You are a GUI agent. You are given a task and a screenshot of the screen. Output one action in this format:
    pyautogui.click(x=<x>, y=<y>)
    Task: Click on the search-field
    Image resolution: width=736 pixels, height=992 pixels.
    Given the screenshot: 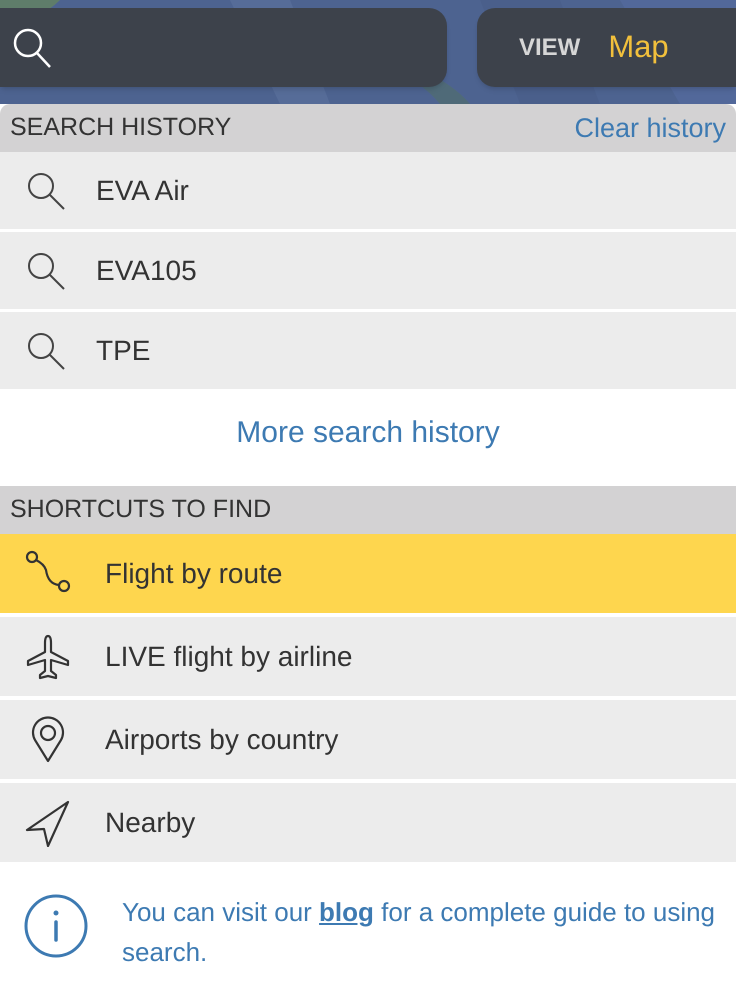 What is the action you would take?
    pyautogui.click(x=223, y=47)
    